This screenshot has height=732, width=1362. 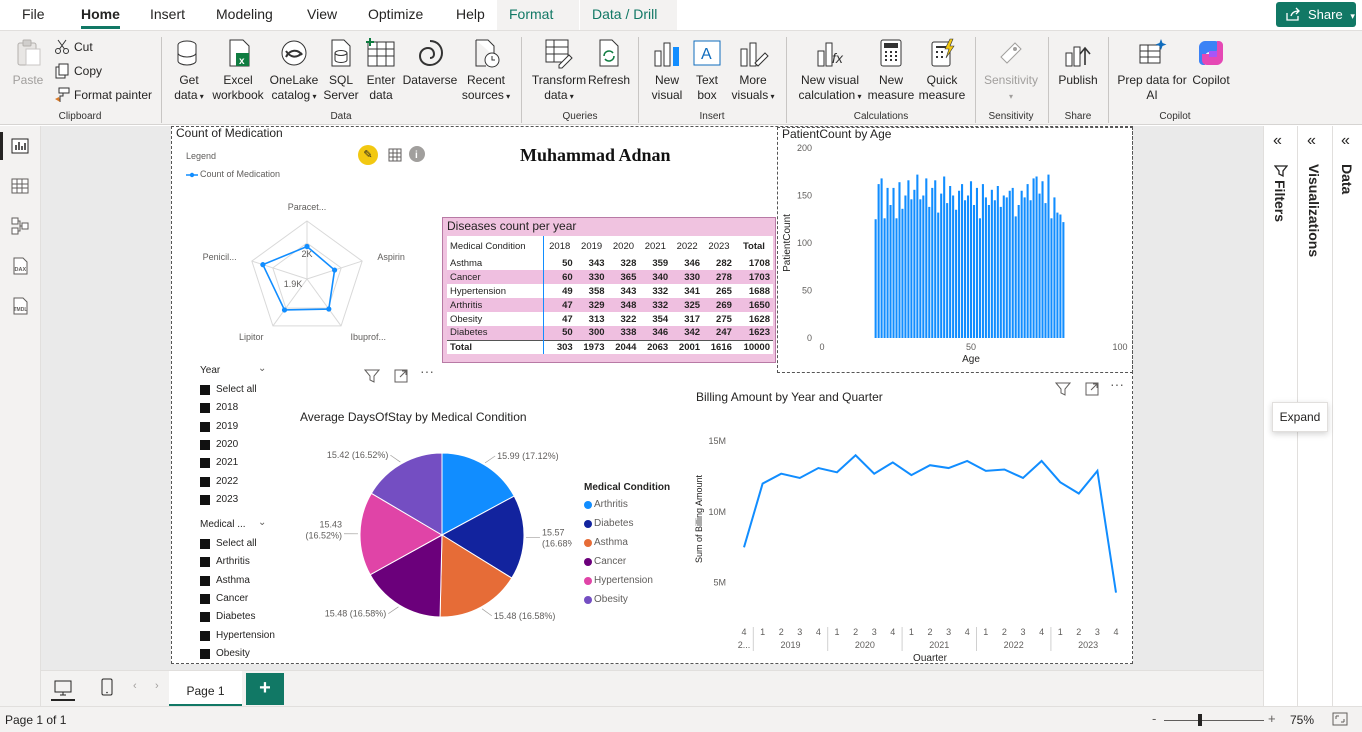 I want to click on table-row: Hypertension 49 358 343 332 341 265 1688, so click(x=610, y=291).